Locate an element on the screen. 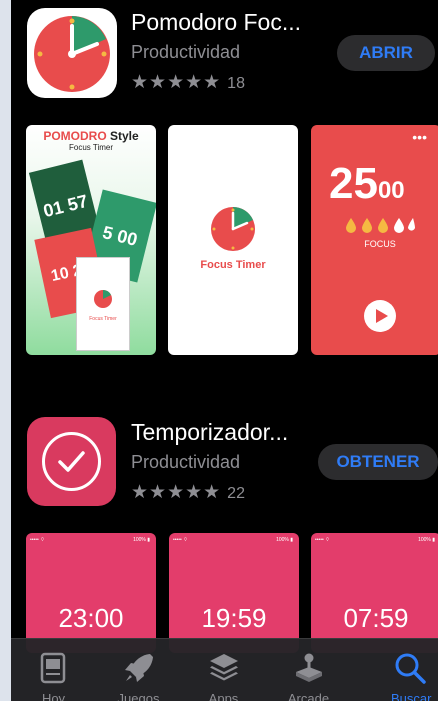  promo-phone-mini: Focus Timer is located at coordinates (103, 304).